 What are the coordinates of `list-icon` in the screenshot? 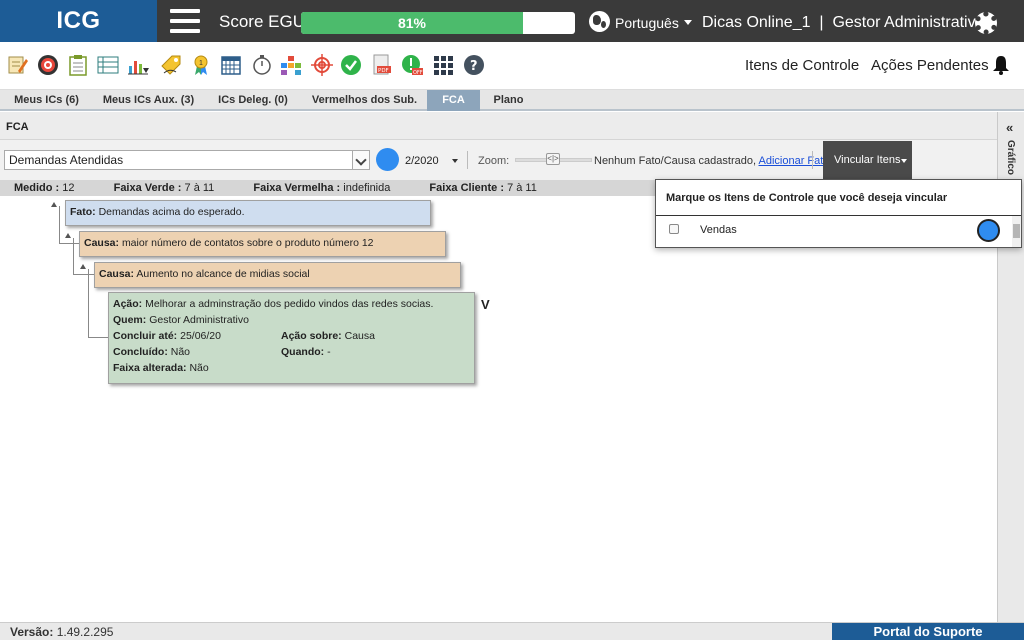 It's located at (108, 65).